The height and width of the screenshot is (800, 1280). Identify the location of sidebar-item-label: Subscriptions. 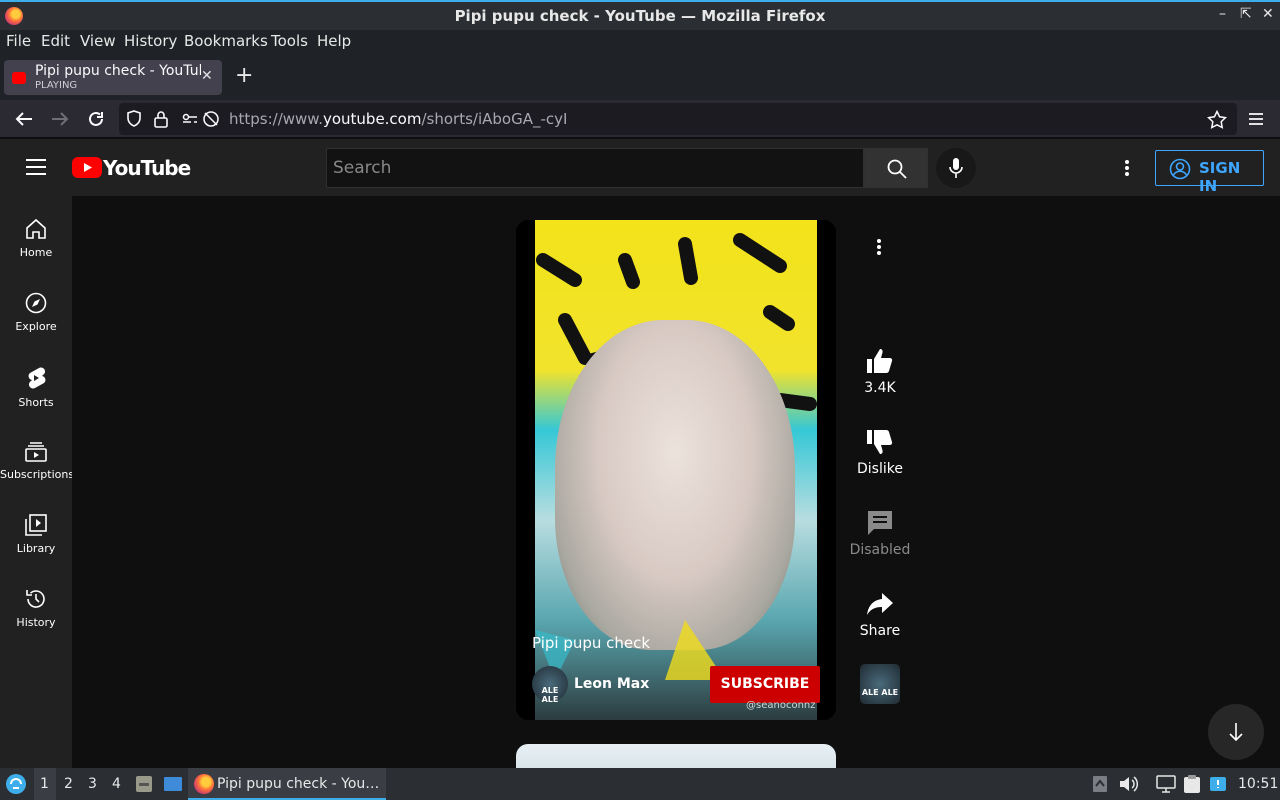
(37, 474).